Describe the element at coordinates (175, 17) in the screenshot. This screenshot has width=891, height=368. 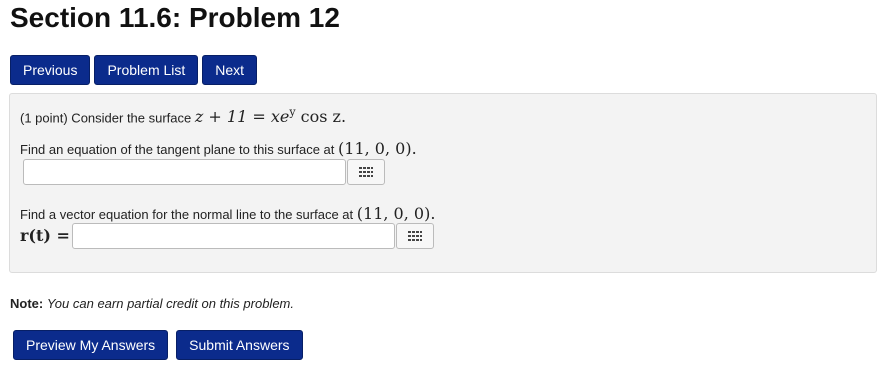
I see `page-title: Section 11.6: Problem 12` at that location.